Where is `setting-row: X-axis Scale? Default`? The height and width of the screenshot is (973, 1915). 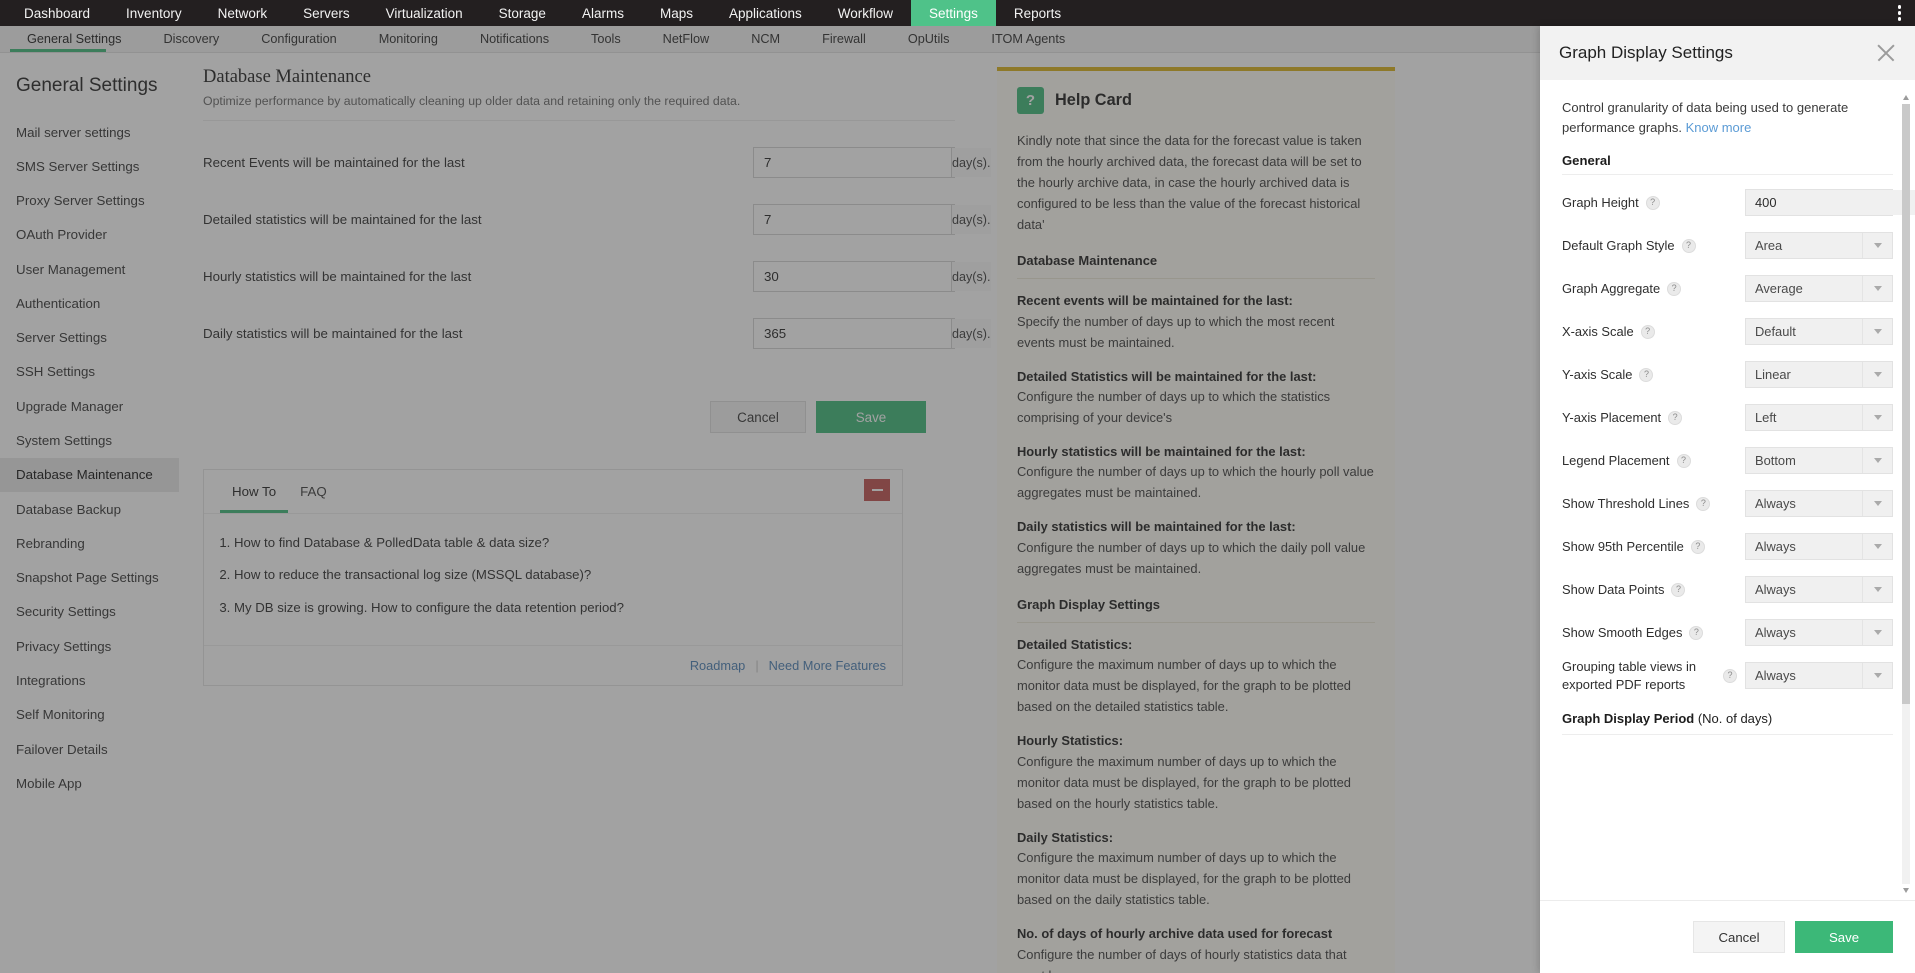 setting-row: X-axis Scale? Default is located at coordinates (1727, 331).